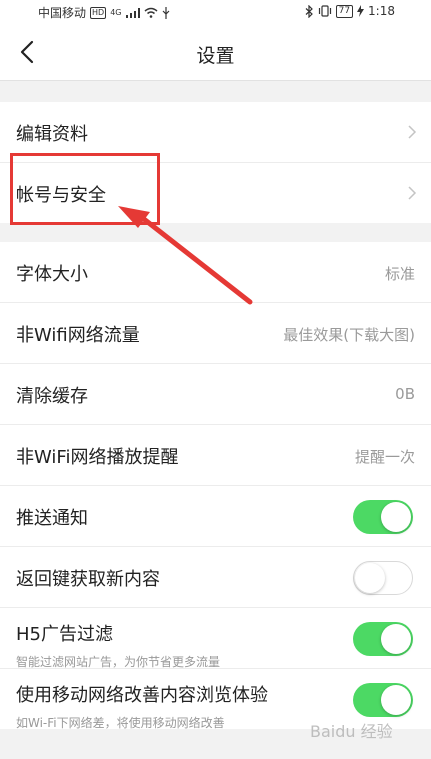 This screenshot has width=431, height=759. I want to click on usb-icon, so click(165, 12).